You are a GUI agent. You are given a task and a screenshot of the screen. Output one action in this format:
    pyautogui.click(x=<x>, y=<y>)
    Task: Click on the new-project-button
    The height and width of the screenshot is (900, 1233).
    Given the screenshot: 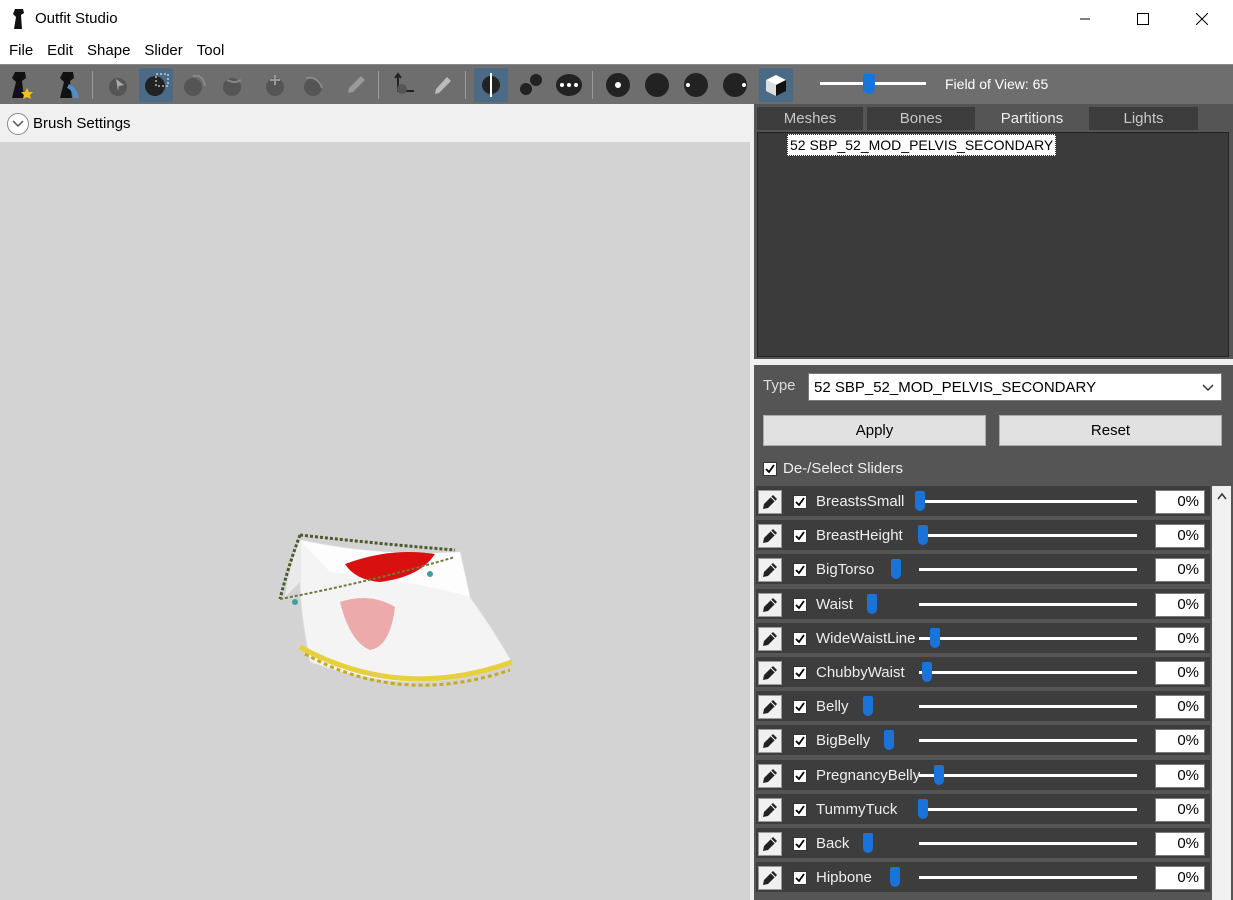 What is the action you would take?
    pyautogui.click(x=21, y=85)
    